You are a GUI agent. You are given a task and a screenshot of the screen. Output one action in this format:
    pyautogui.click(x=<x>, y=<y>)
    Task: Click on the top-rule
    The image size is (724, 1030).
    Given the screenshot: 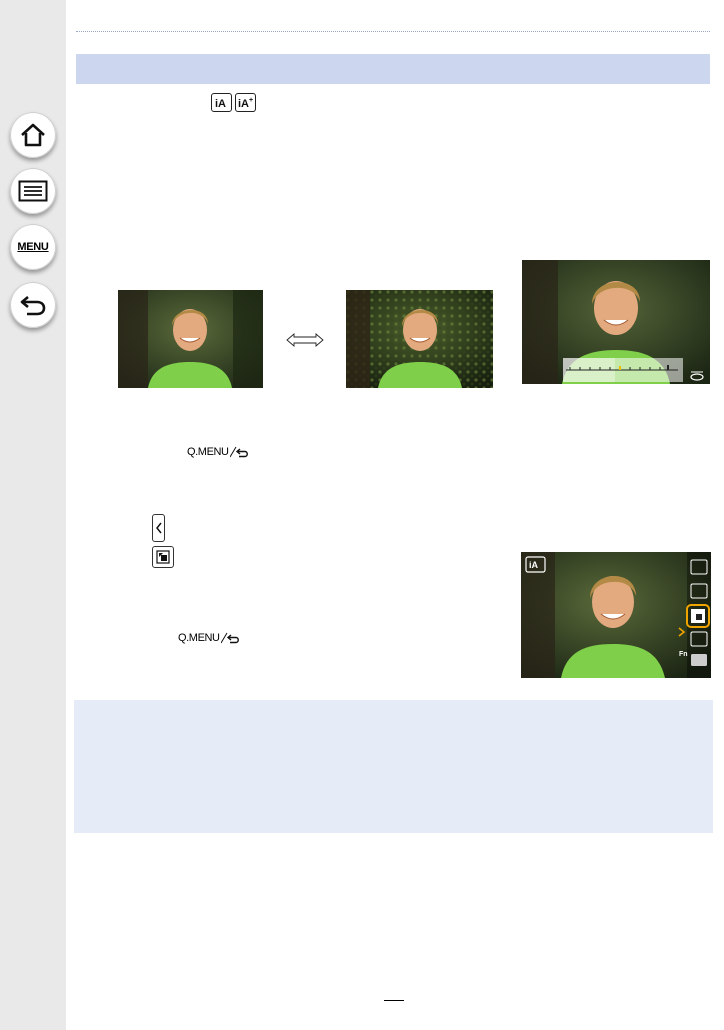 What is the action you would take?
    pyautogui.click(x=393, y=31)
    